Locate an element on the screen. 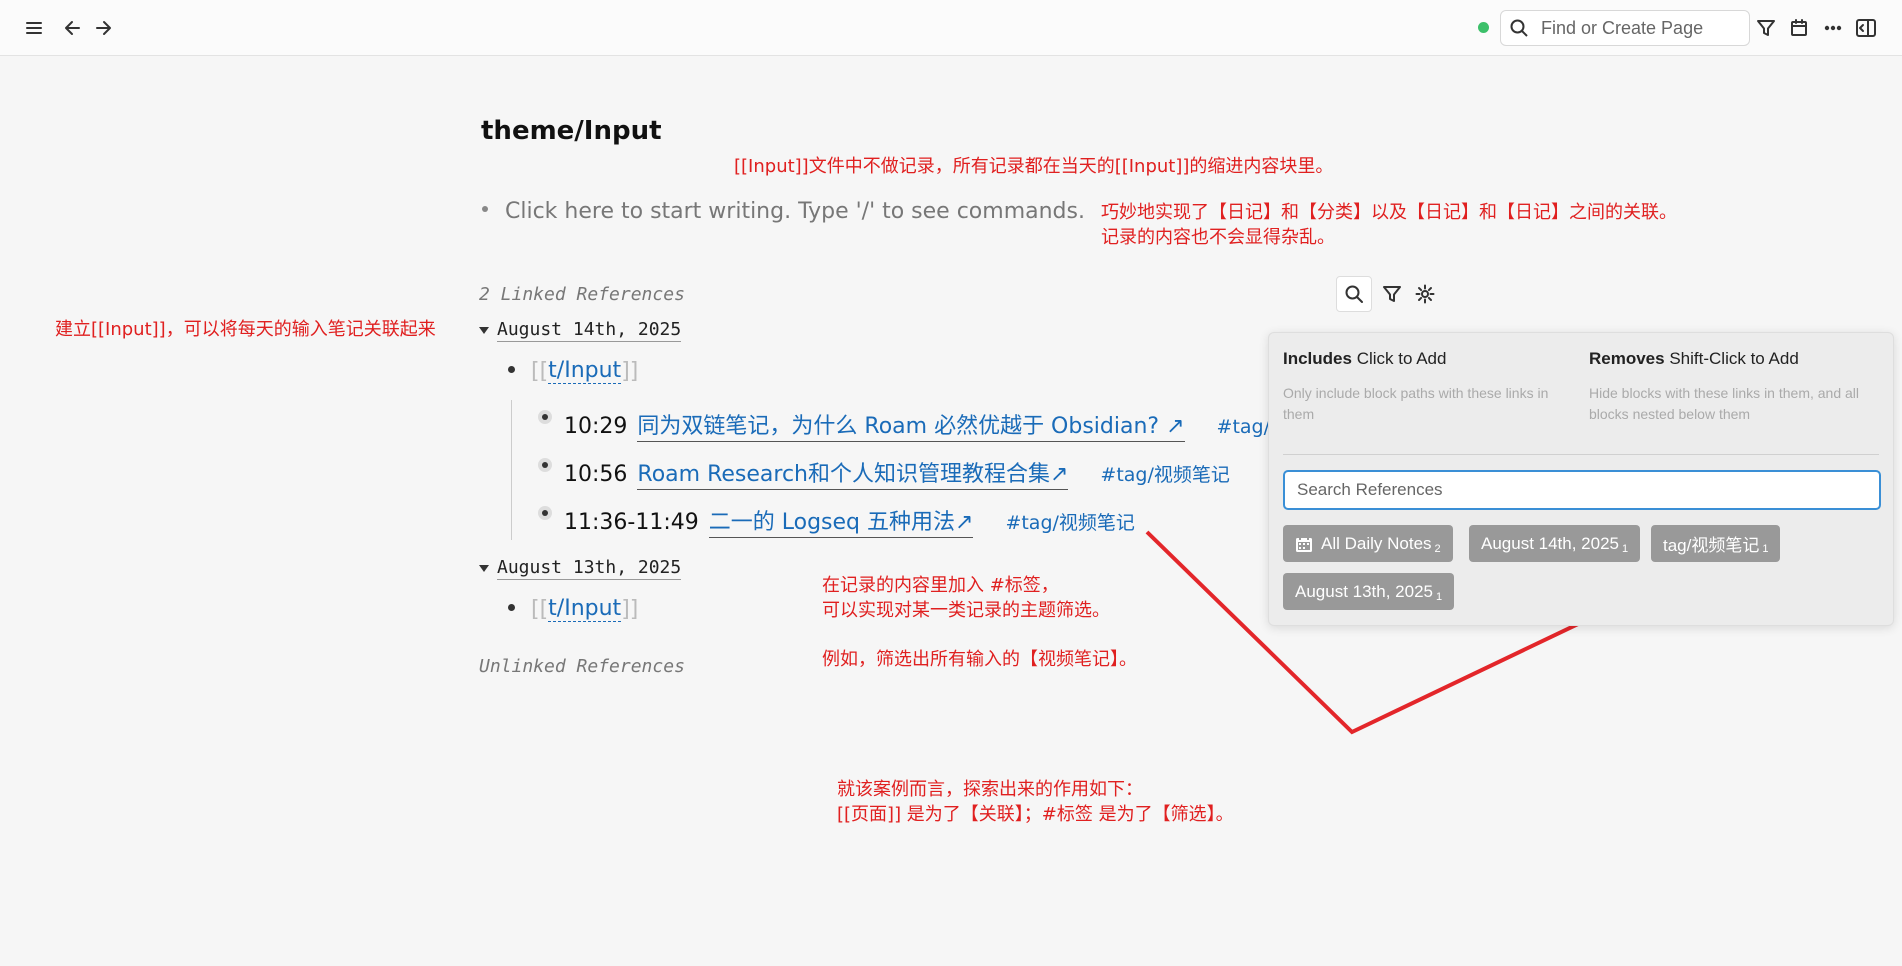 The image size is (1902, 966). reference-filter-button is located at coordinates (1392, 294).